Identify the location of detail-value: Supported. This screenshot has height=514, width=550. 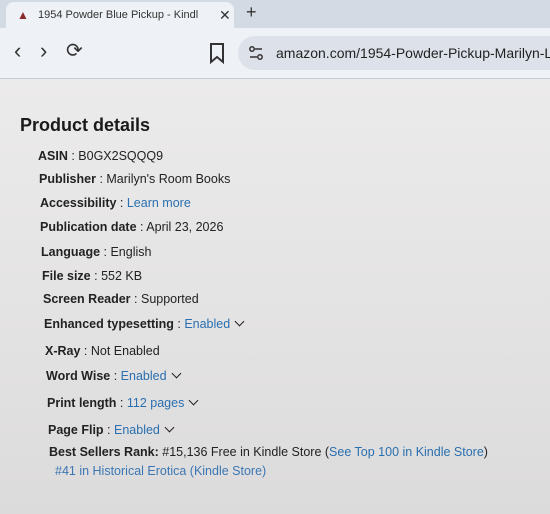
(169, 299).